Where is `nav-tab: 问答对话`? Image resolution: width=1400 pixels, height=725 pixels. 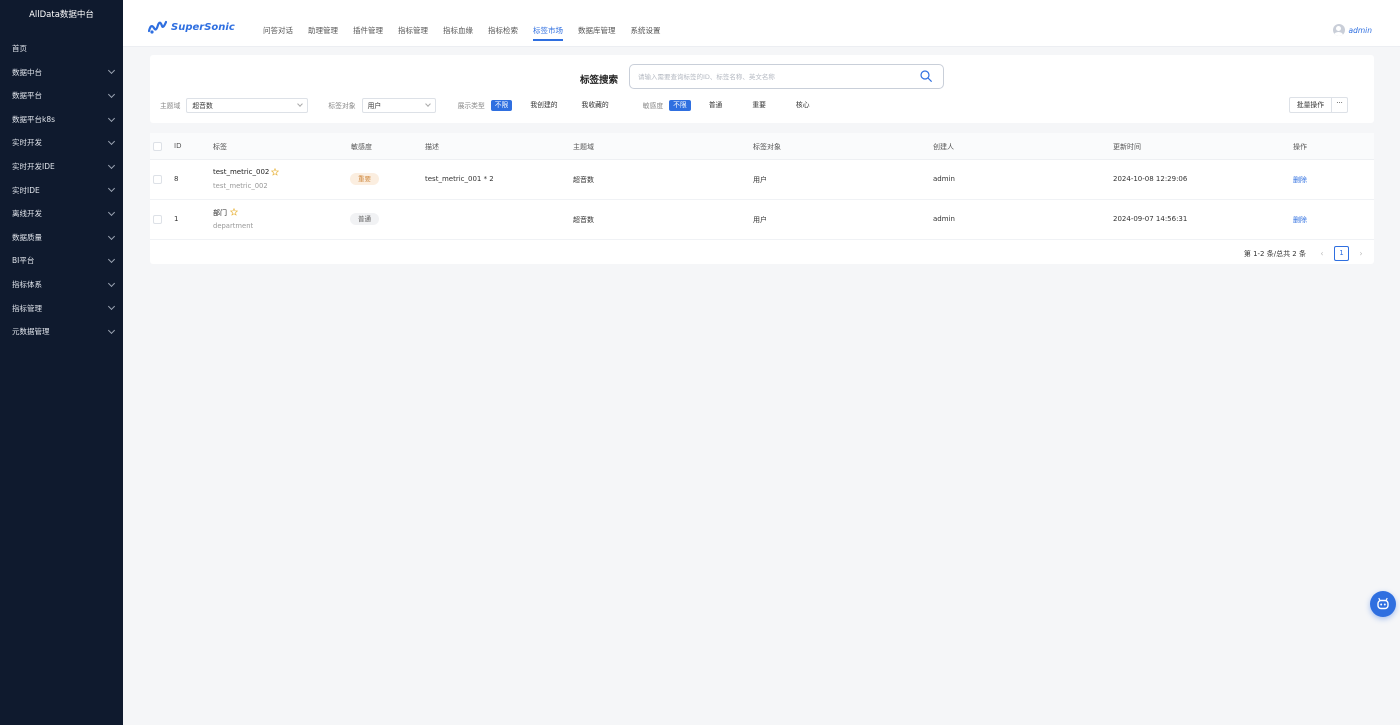
nav-tab: 问答对话 is located at coordinates (278, 23).